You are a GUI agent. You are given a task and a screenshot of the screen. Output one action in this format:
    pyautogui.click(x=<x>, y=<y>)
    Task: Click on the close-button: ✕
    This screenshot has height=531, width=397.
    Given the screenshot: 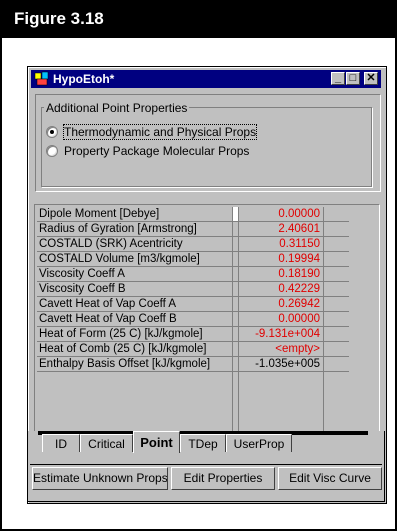 What is the action you would take?
    pyautogui.click(x=371, y=78)
    